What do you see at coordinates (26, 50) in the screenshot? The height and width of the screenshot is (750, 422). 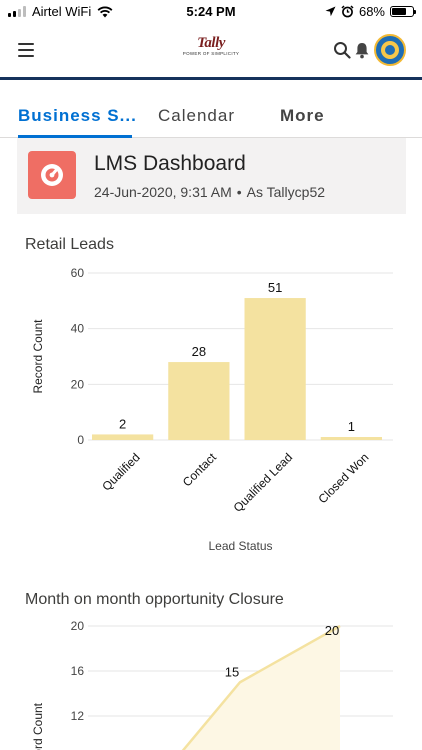 I see `hamburger-icon` at bounding box center [26, 50].